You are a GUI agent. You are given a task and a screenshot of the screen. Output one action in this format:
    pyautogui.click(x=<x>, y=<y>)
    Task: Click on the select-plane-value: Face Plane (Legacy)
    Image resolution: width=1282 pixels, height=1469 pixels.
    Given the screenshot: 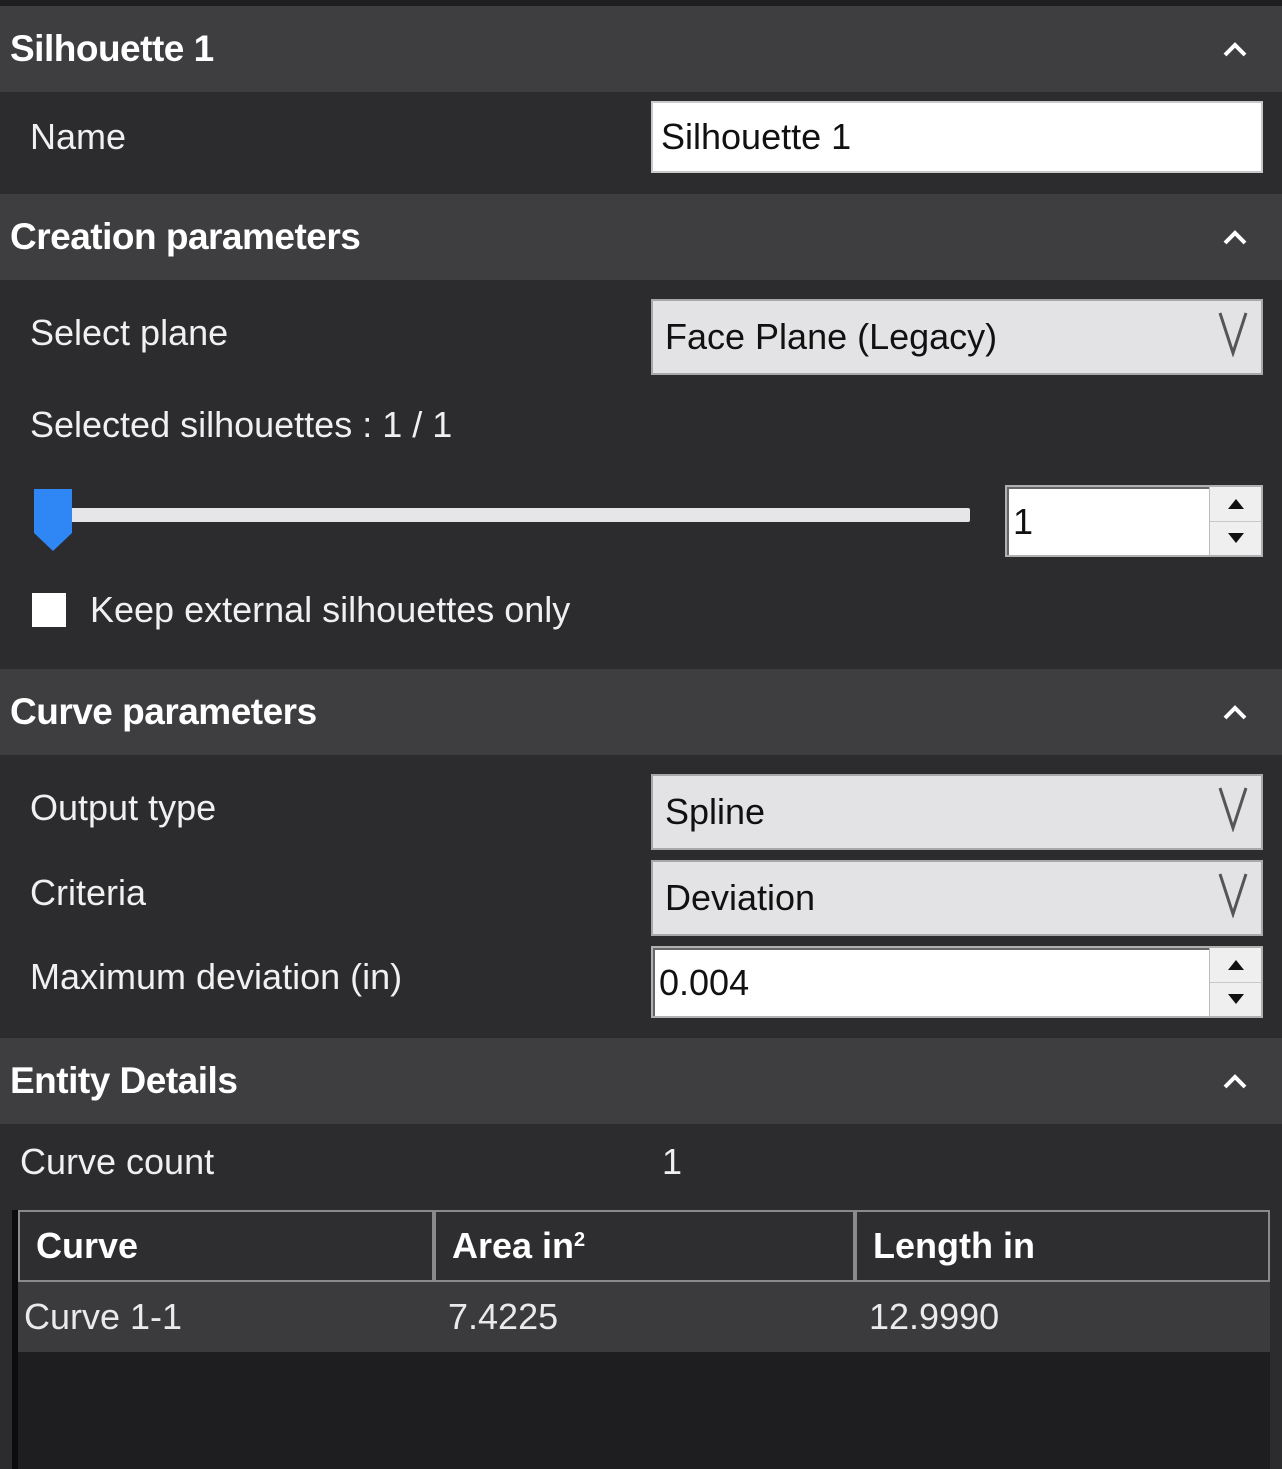 What is the action you would take?
    pyautogui.click(x=831, y=336)
    